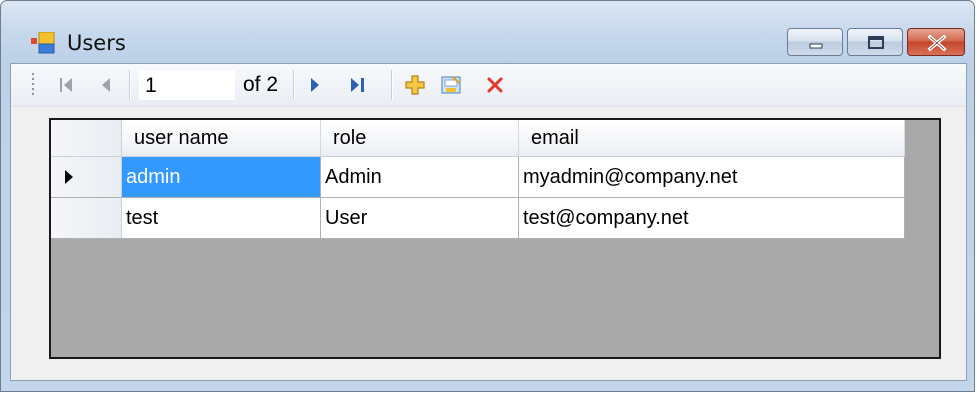 The height and width of the screenshot is (394, 977). What do you see at coordinates (815, 42) in the screenshot?
I see `minimize-button` at bounding box center [815, 42].